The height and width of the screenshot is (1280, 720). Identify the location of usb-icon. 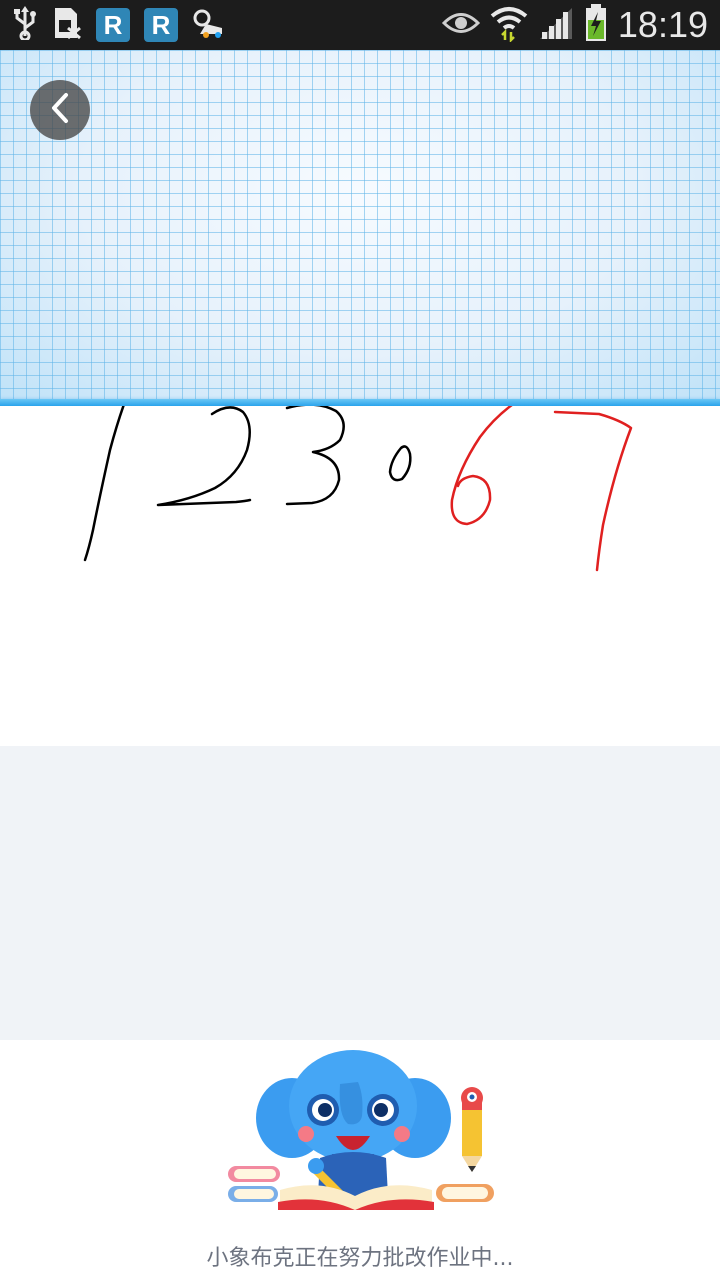
(25, 25).